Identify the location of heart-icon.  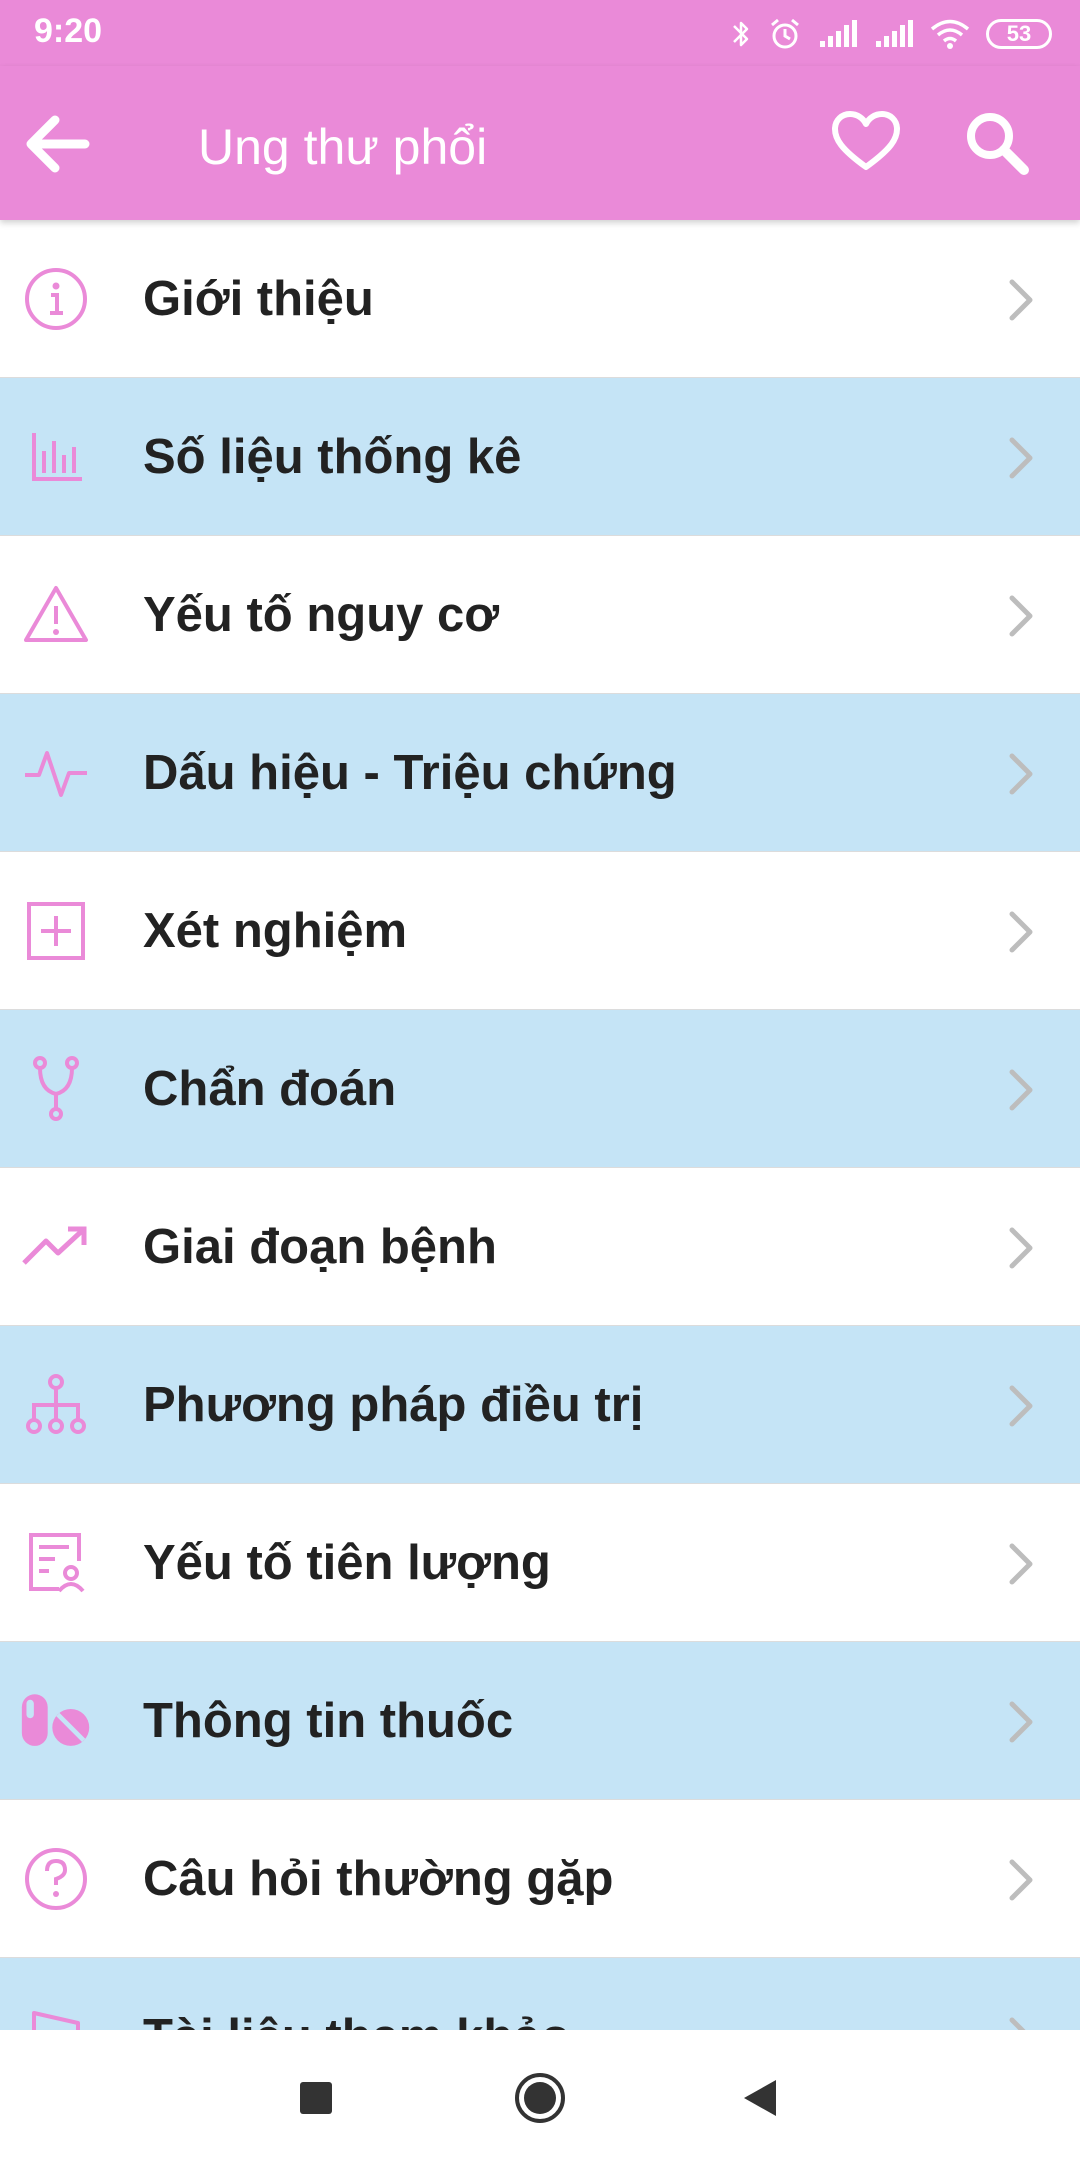
(866, 140).